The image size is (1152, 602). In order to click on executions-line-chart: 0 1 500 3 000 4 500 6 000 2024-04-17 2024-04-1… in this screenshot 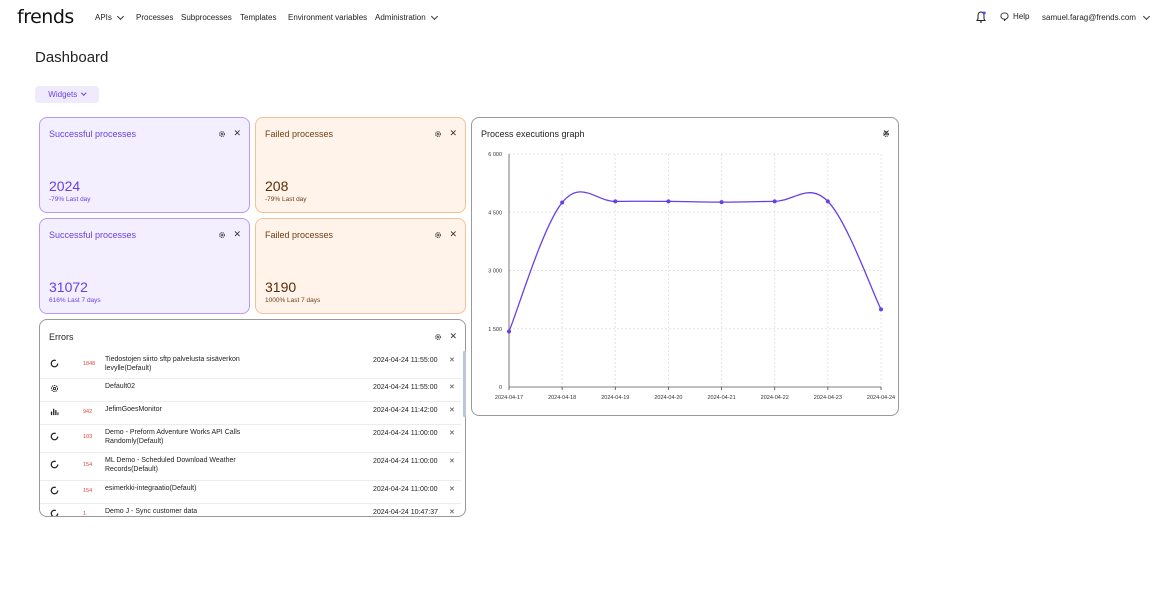, I will do `click(691, 276)`.